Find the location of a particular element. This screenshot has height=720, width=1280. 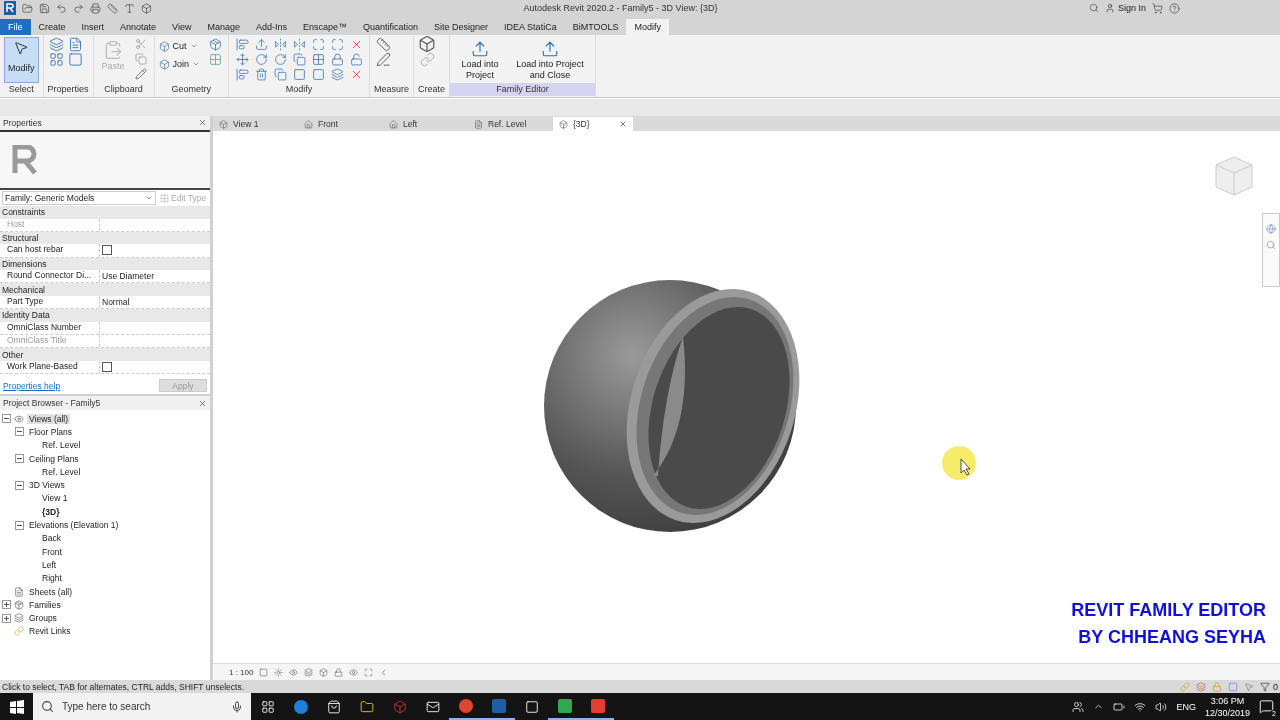

checkbox is located at coordinates (107, 250).